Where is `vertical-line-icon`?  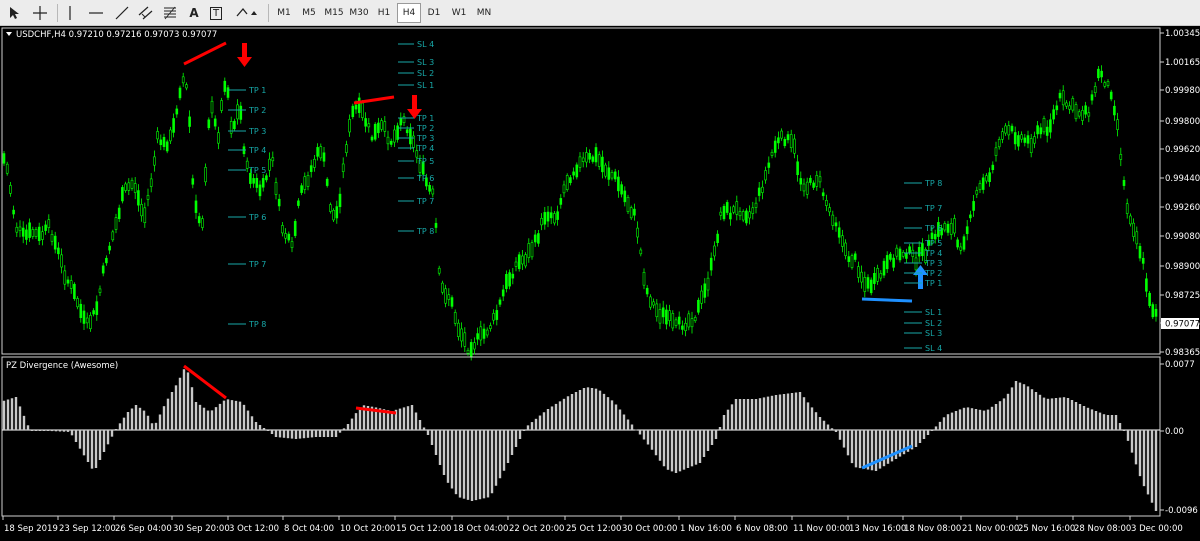 vertical-line-icon is located at coordinates (70, 13).